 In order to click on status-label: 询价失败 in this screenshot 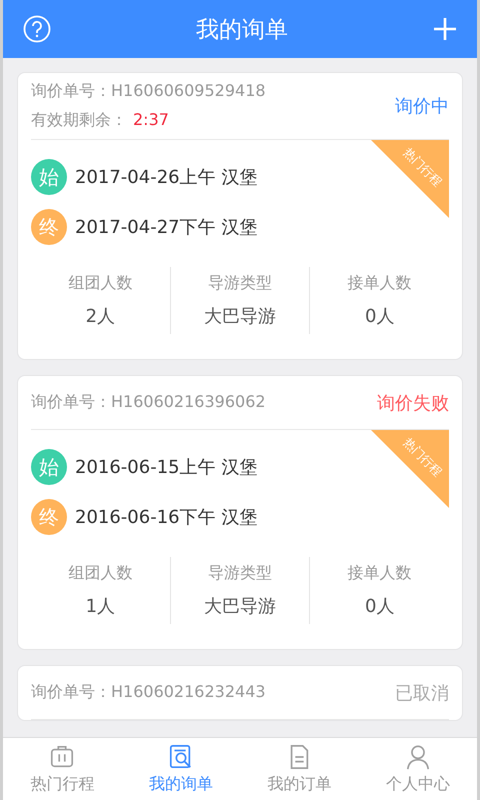, I will do `click(413, 403)`.